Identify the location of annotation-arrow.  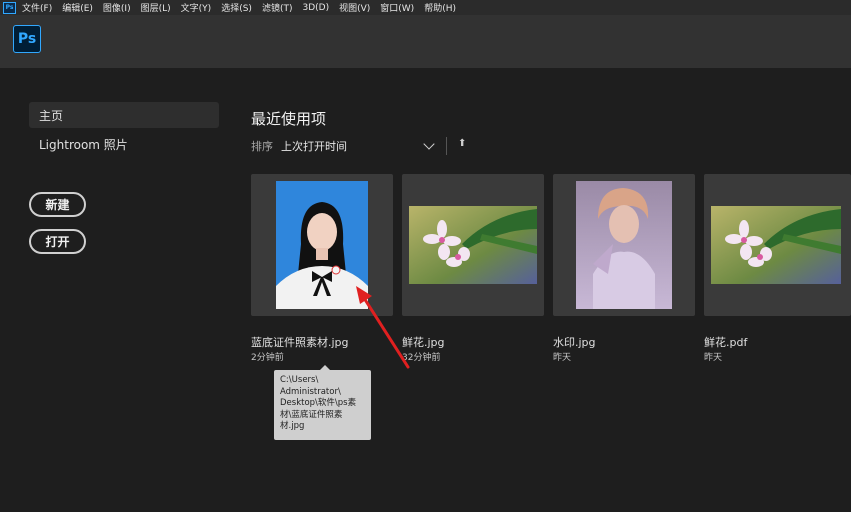
(383, 327).